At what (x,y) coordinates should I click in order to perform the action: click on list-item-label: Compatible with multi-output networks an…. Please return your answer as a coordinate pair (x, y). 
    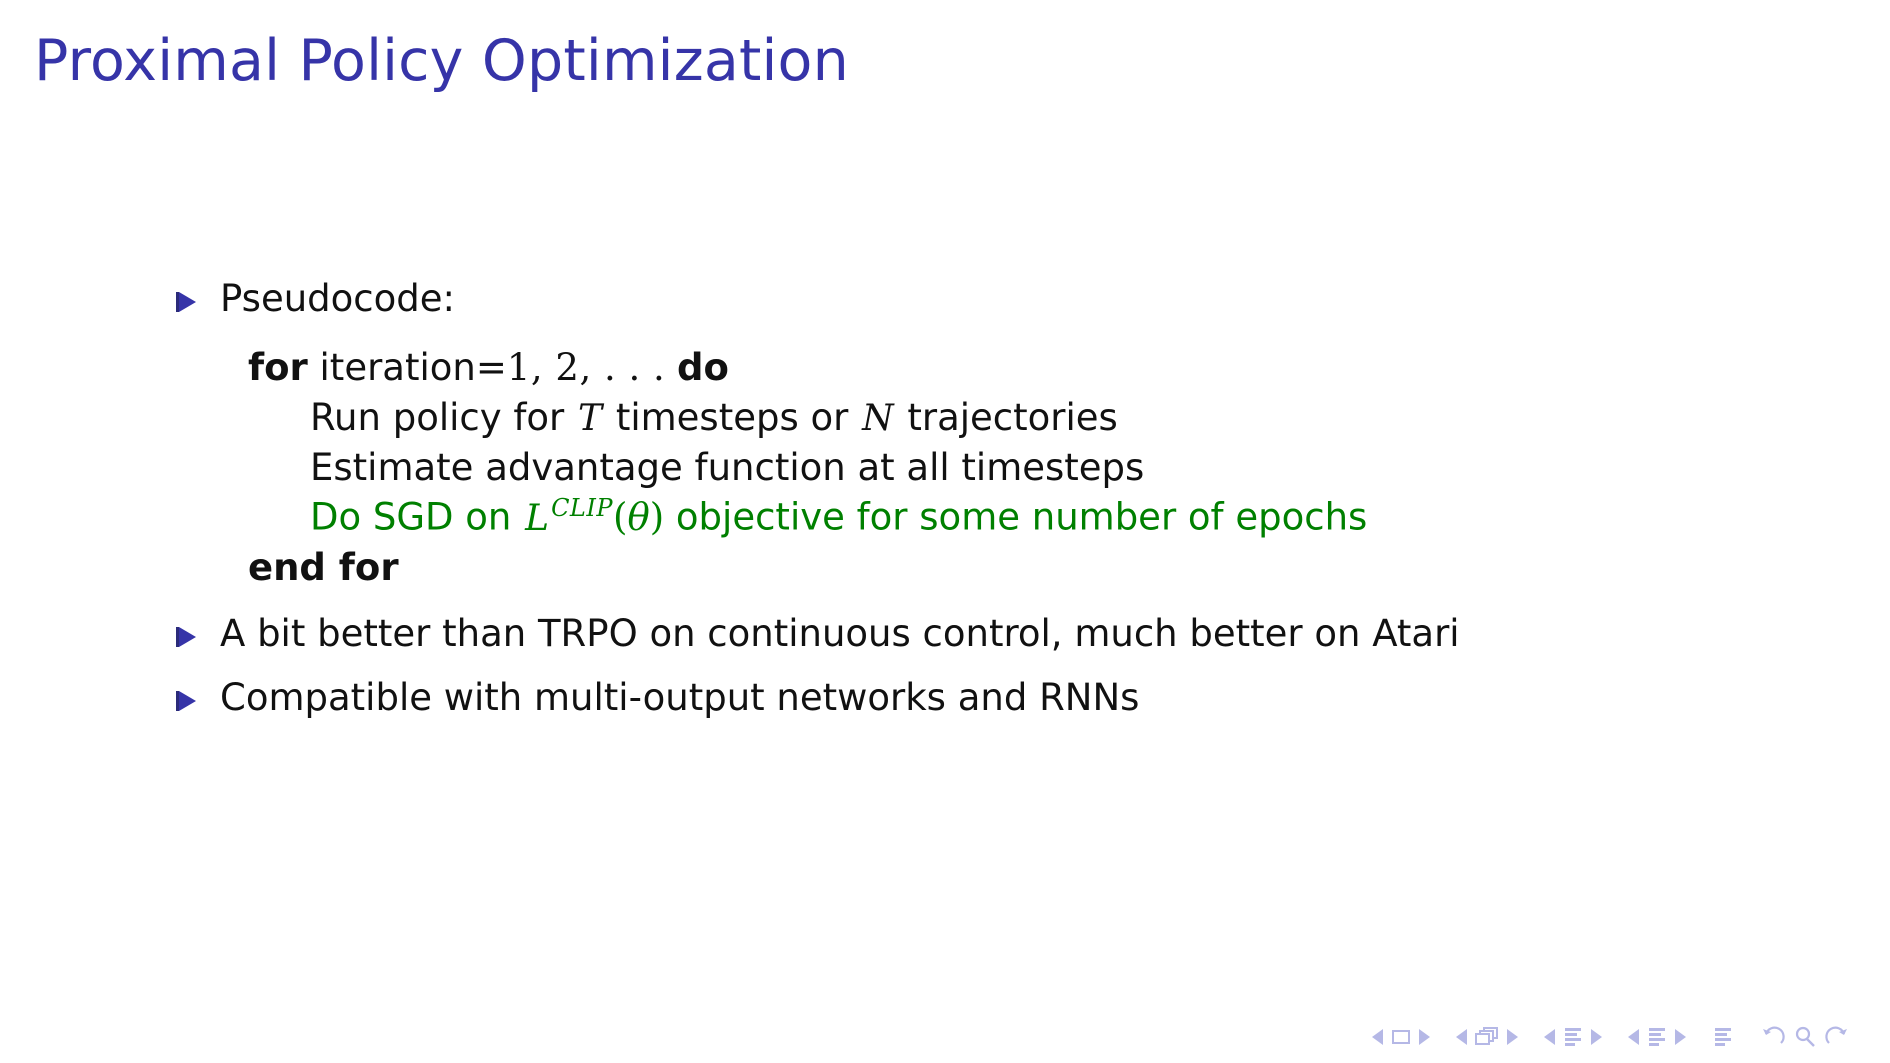
    Looking at the image, I should click on (680, 697).